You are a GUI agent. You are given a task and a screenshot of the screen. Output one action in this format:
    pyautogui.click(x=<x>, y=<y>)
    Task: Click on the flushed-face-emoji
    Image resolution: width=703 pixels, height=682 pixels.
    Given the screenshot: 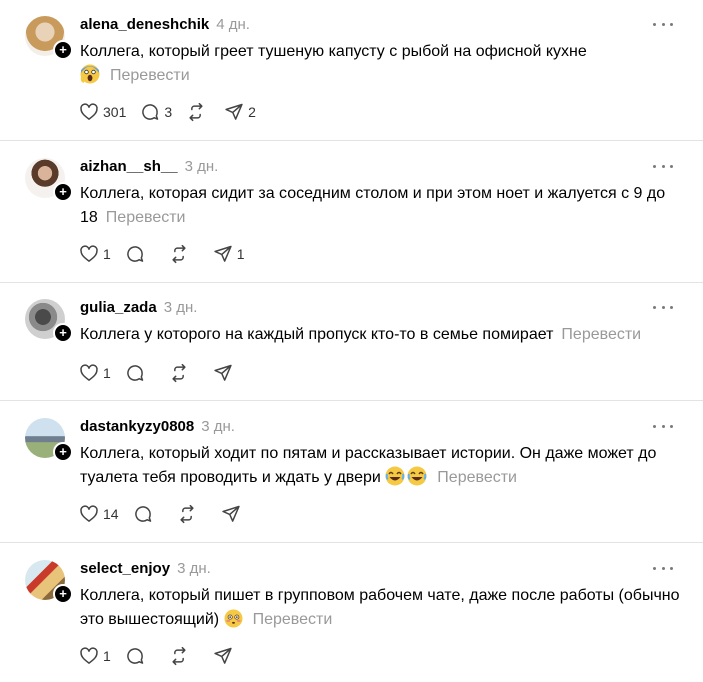 What is the action you would take?
    pyautogui.click(x=233, y=618)
    